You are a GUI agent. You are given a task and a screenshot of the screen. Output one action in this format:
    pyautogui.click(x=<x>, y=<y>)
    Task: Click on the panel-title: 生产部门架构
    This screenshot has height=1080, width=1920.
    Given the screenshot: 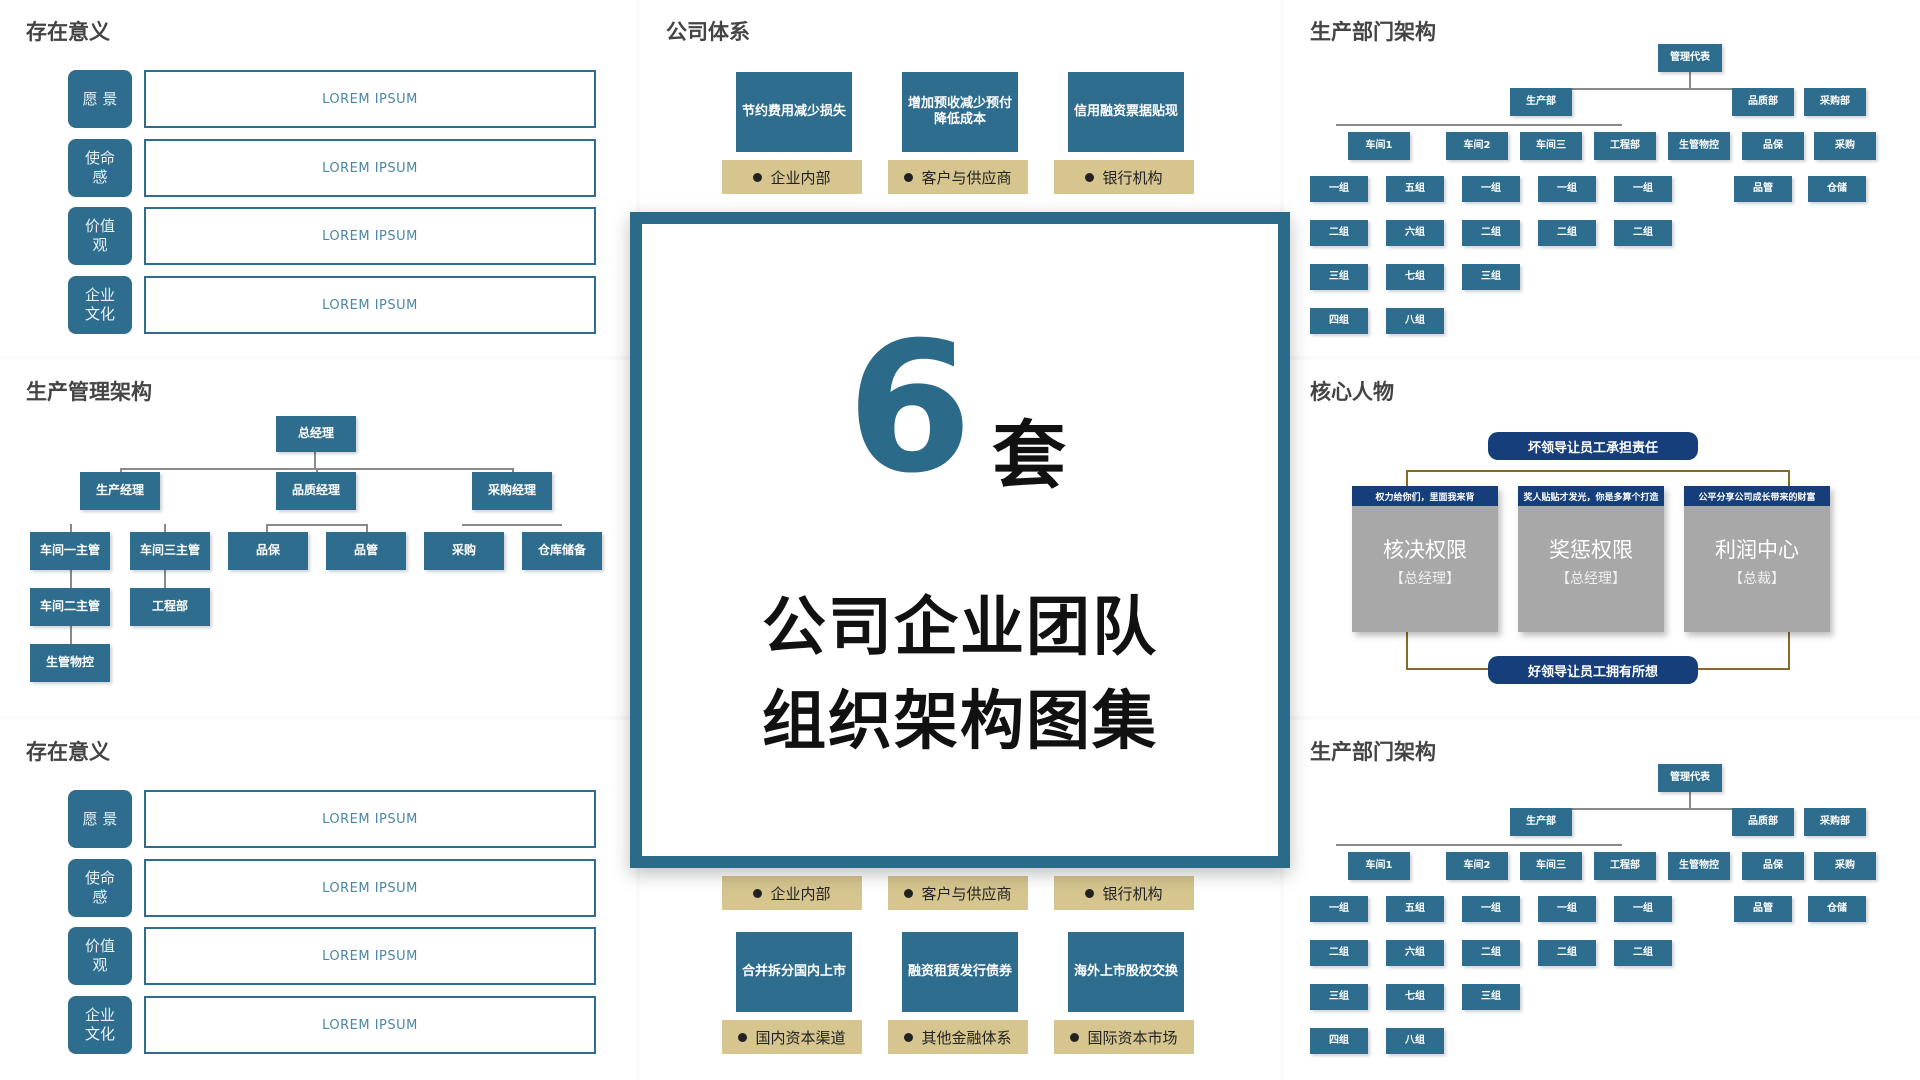 What is the action you would take?
    pyautogui.click(x=1373, y=32)
    